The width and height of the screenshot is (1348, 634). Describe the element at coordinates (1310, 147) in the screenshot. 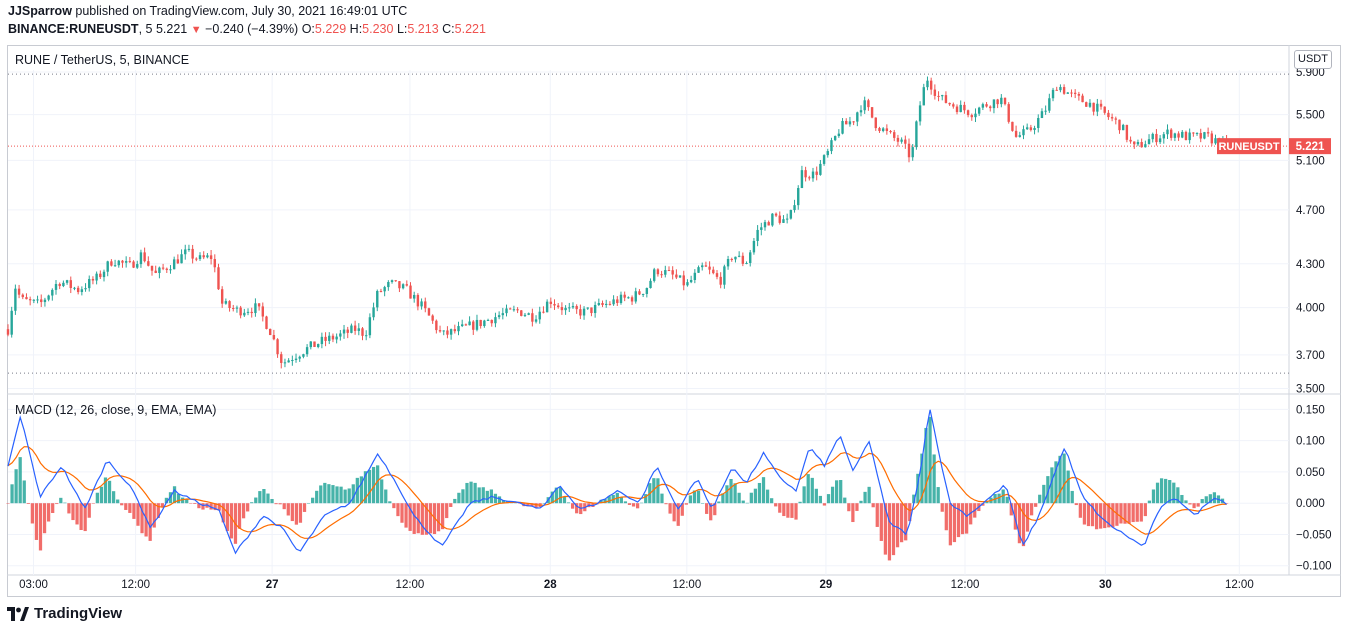

I see `price-label-value: 5.221` at that location.